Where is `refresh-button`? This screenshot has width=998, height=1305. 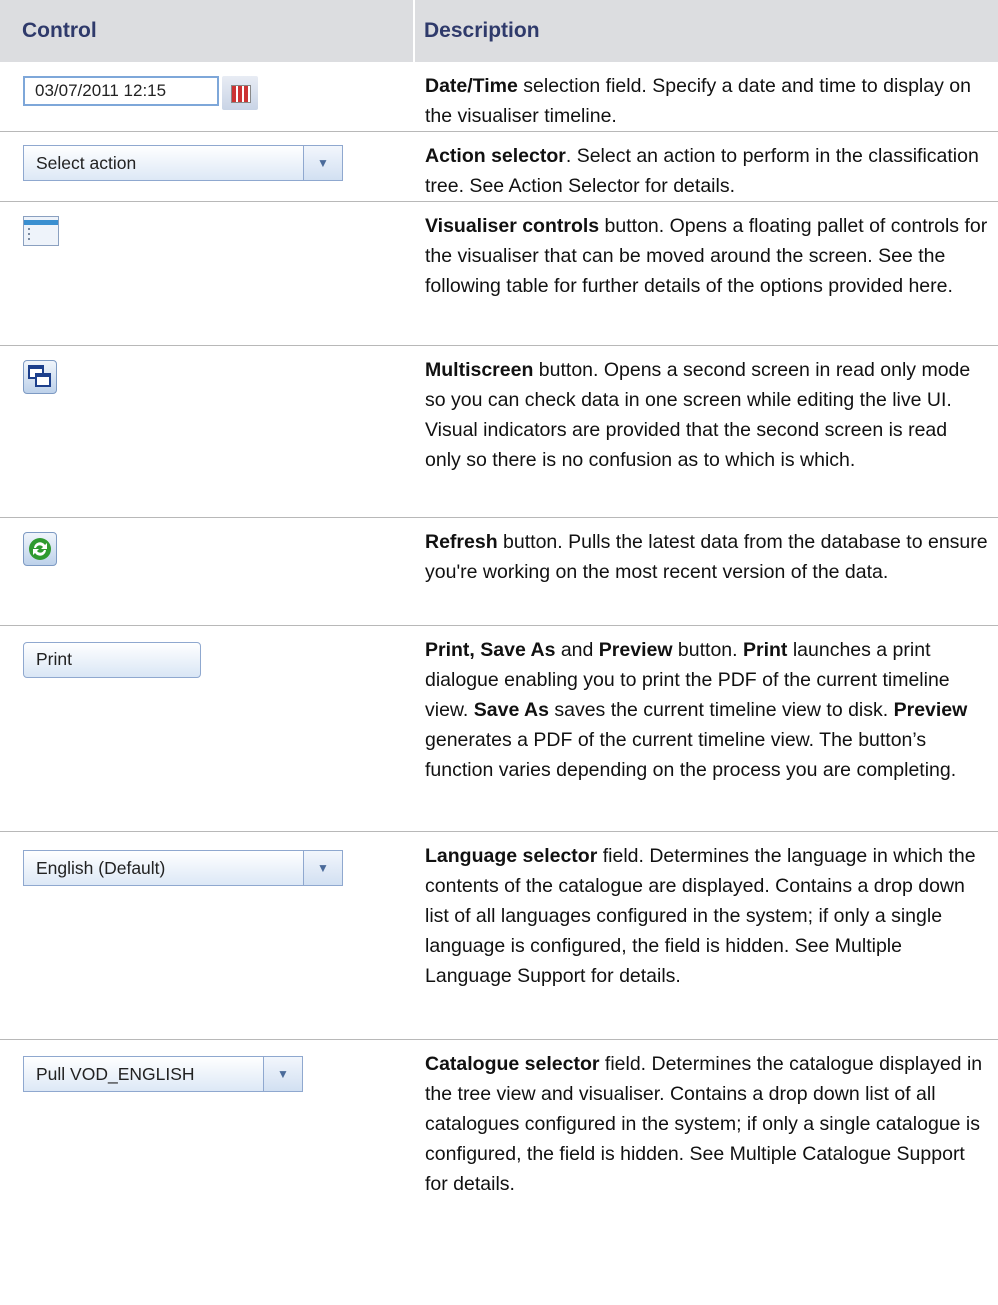
refresh-button is located at coordinates (40, 549).